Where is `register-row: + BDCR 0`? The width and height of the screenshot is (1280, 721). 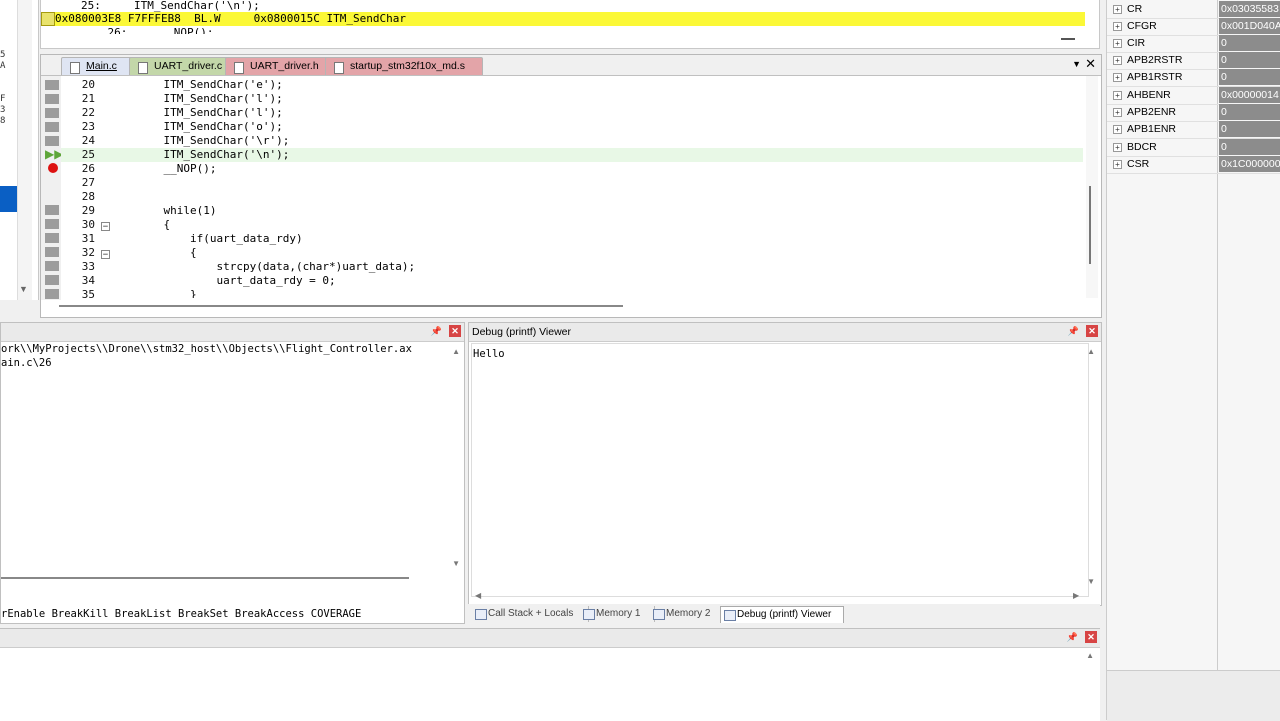 register-row: + BDCR 0 is located at coordinates (1193, 148).